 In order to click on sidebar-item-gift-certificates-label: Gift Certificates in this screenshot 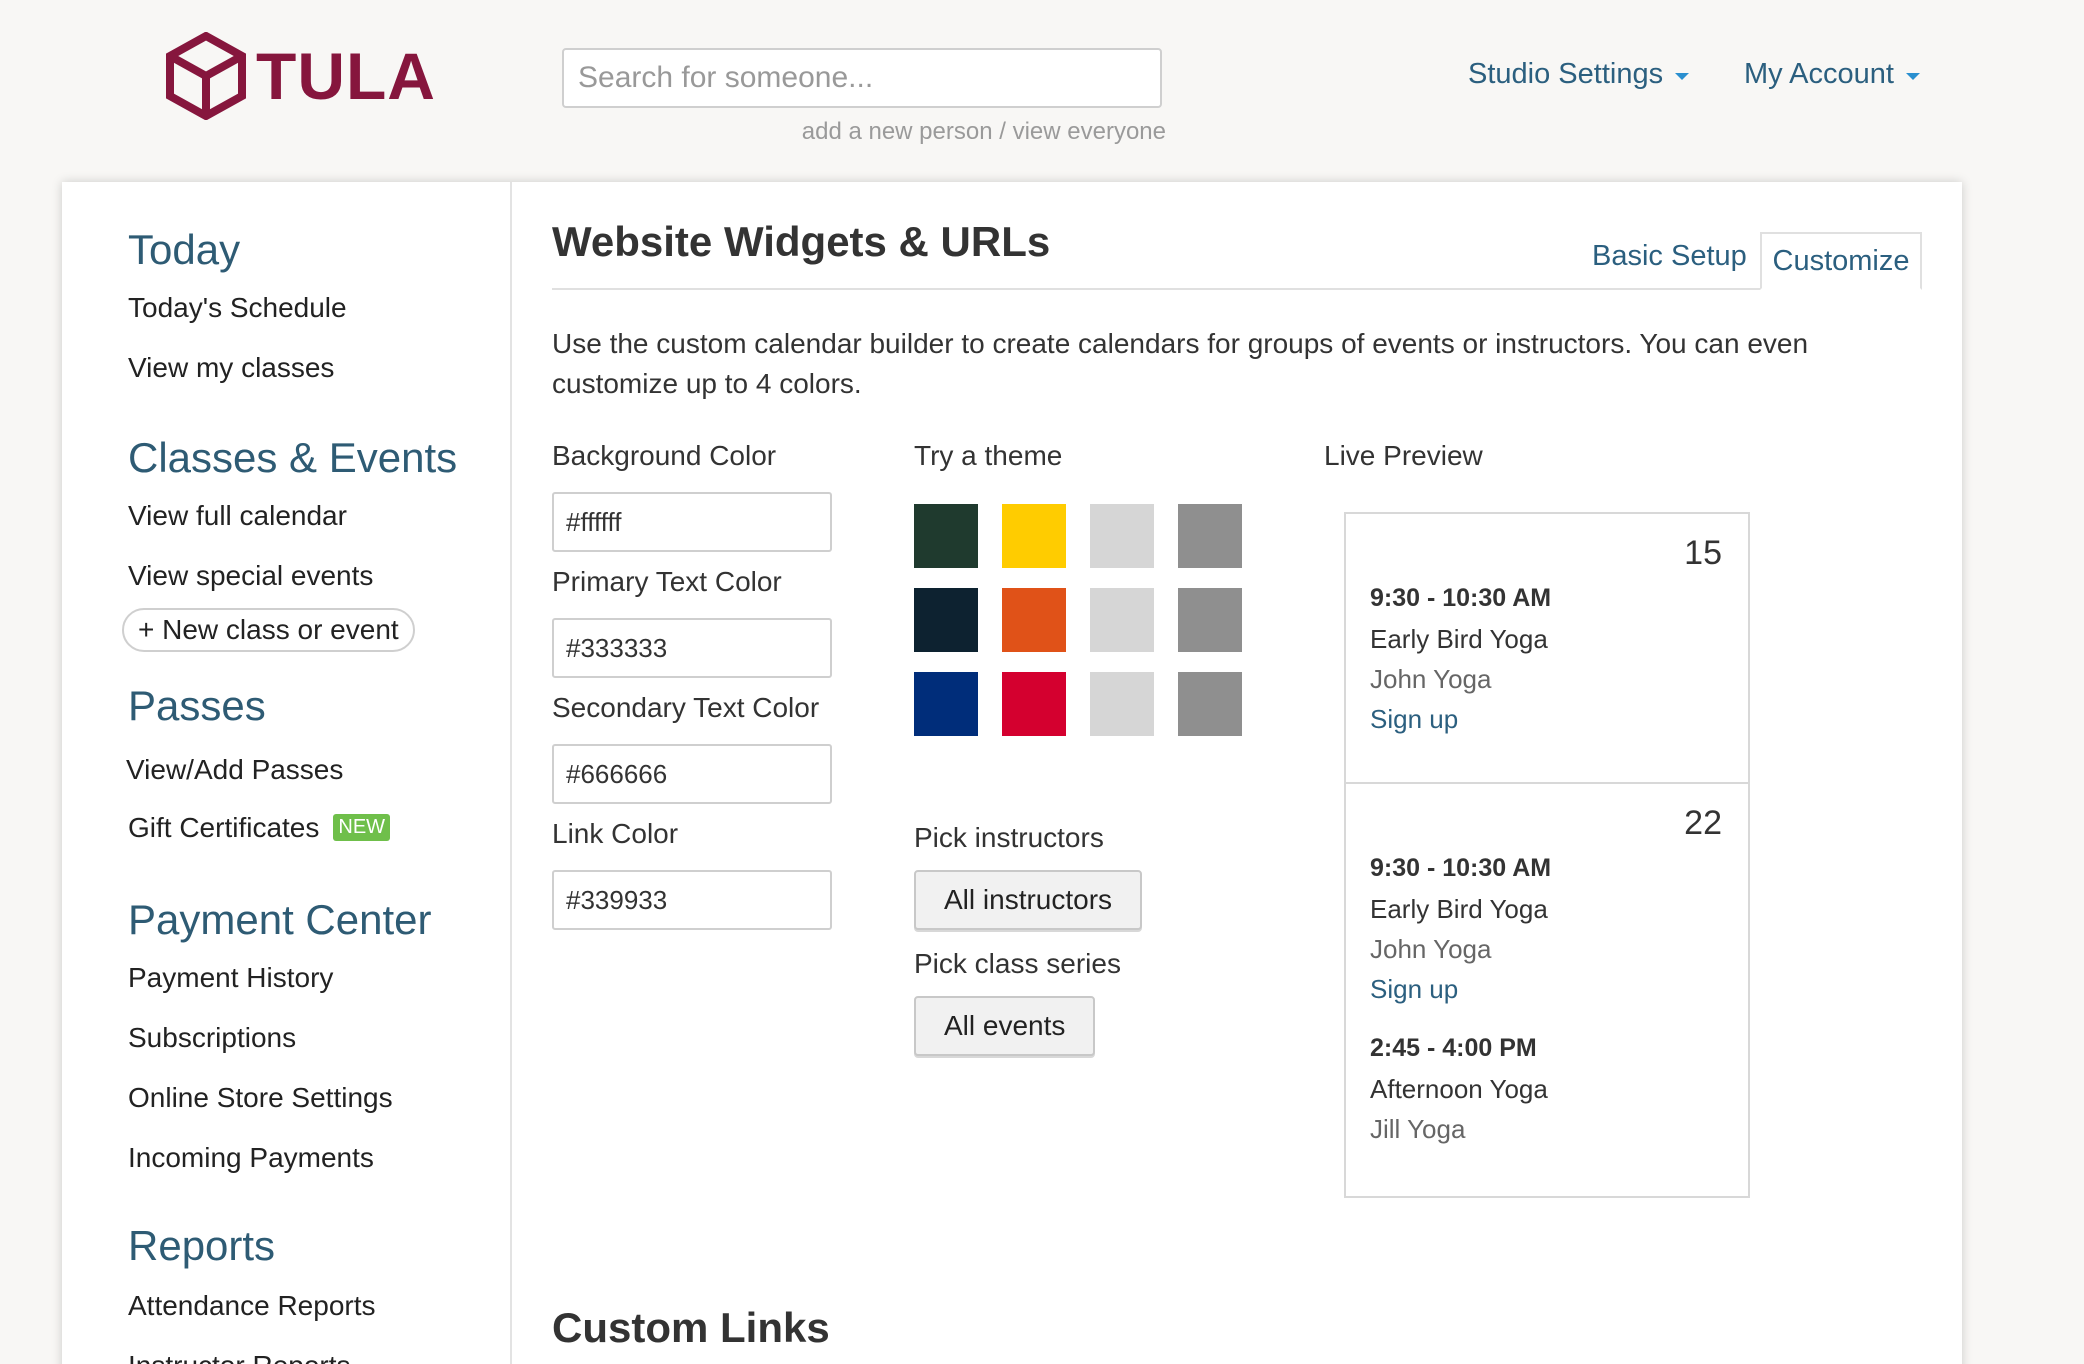, I will do `click(224, 827)`.